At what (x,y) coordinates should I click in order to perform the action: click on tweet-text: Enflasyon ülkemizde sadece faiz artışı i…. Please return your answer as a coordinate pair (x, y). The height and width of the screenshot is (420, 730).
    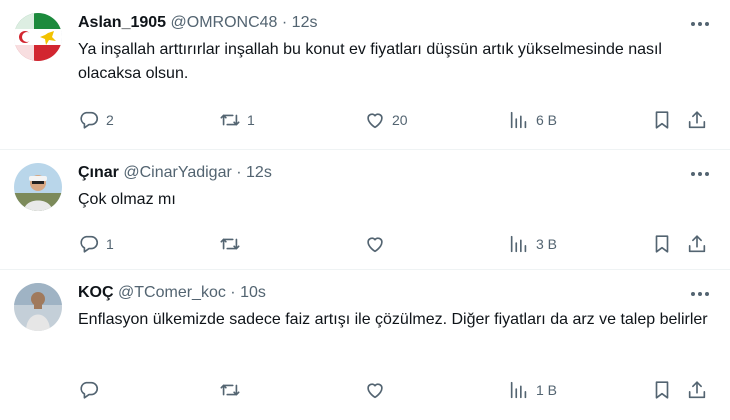
    Looking at the image, I should click on (393, 319).